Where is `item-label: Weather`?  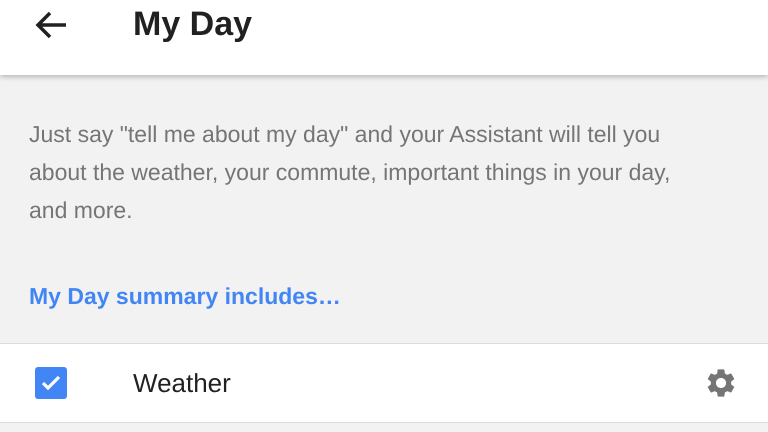 item-label: Weather is located at coordinates (182, 383).